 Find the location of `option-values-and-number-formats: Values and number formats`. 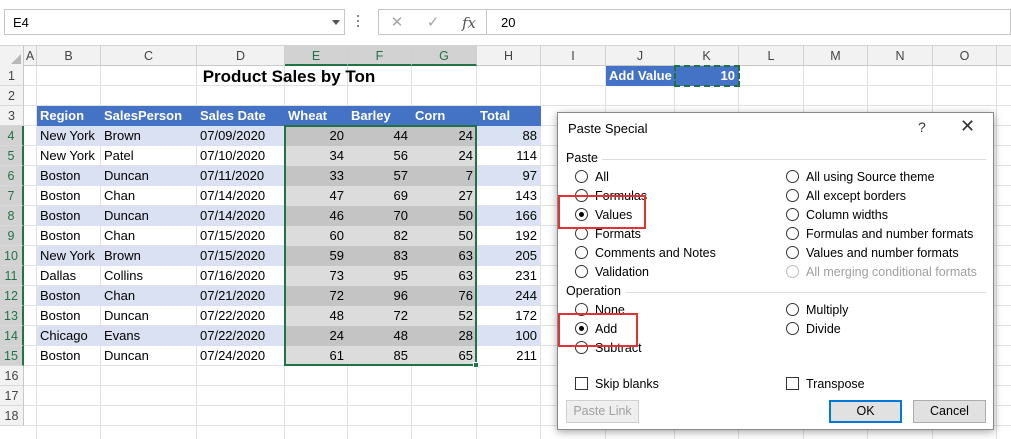

option-values-and-number-formats: Values and number formats is located at coordinates (886, 253).